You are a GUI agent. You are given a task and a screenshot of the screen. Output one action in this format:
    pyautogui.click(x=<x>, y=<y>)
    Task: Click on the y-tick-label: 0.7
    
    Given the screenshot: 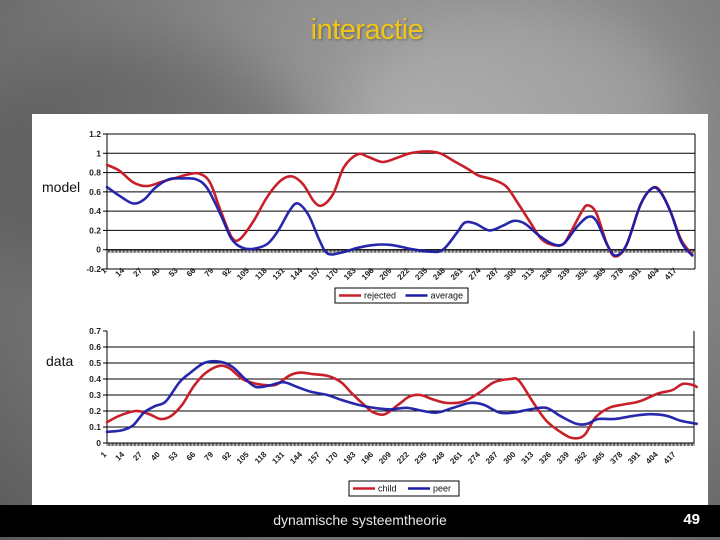 What is the action you would take?
    pyautogui.click(x=95, y=331)
    